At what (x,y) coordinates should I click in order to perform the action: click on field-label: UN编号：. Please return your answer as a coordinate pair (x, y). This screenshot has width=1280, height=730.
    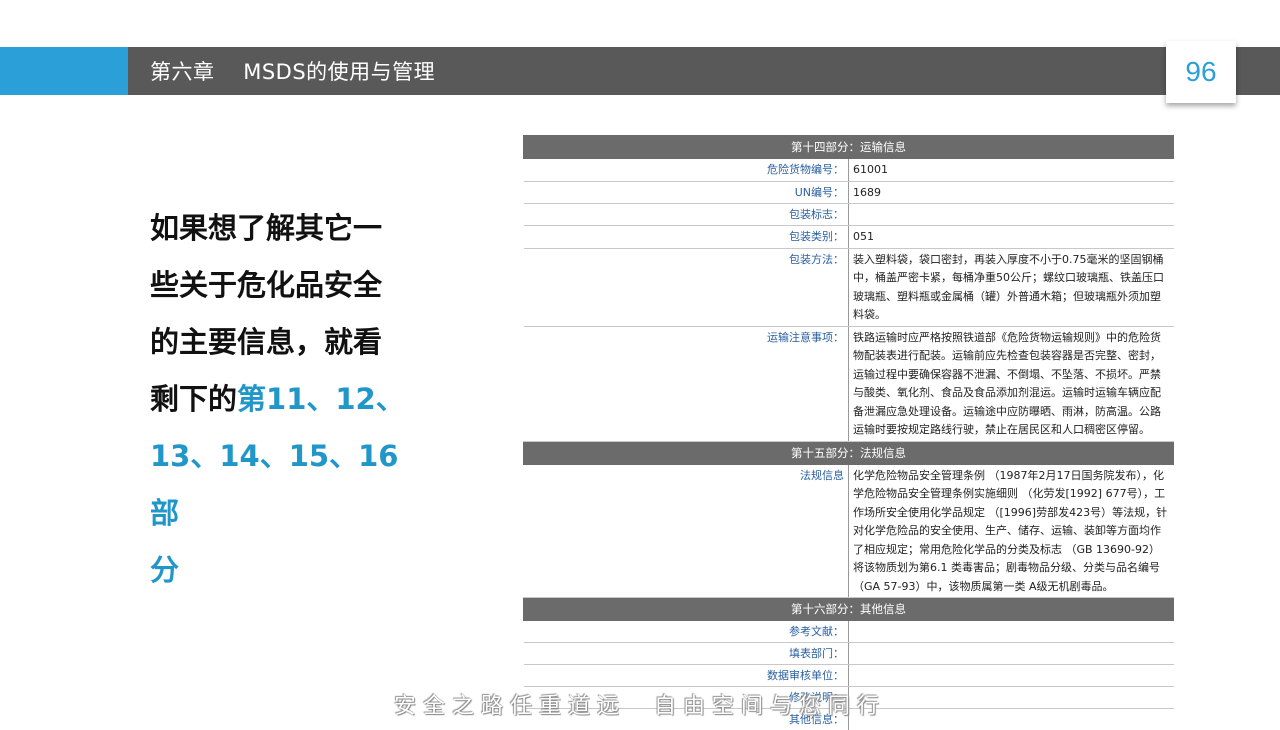
    Looking at the image, I should click on (686, 192).